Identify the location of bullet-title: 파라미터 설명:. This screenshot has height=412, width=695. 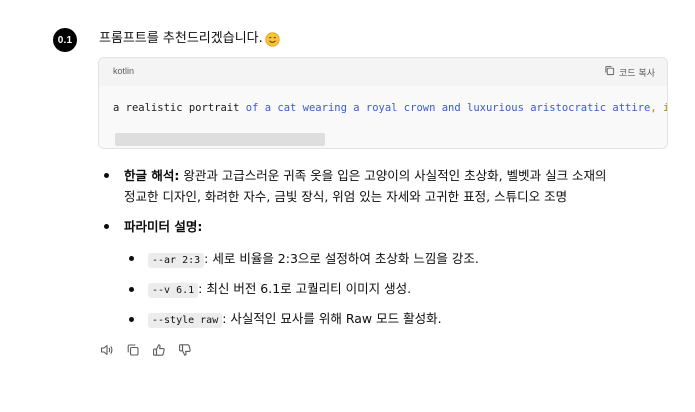
(163, 226).